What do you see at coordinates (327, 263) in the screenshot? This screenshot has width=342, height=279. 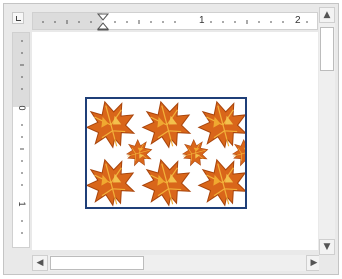 I see `scrollbar-corner` at bounding box center [327, 263].